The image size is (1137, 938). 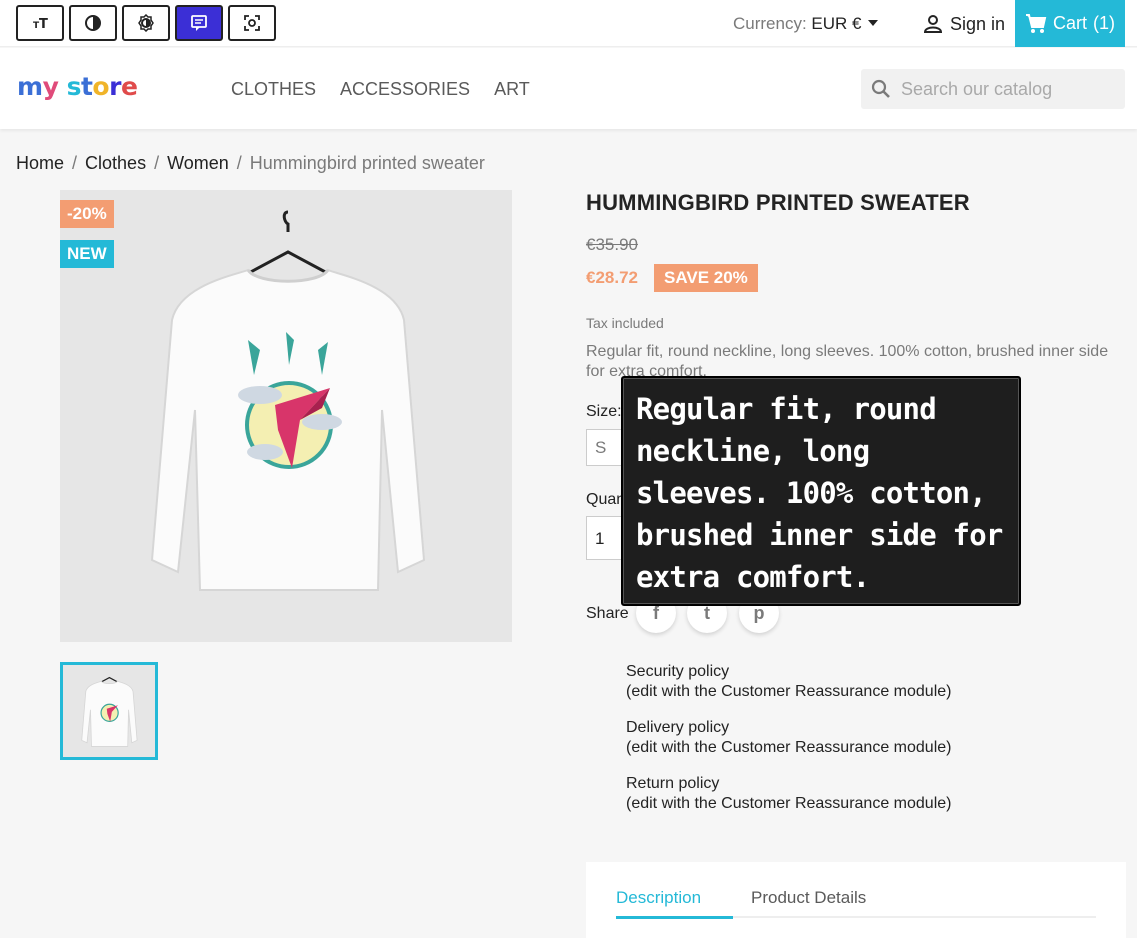 I want to click on thumbnail-image, so click(x=109, y=711).